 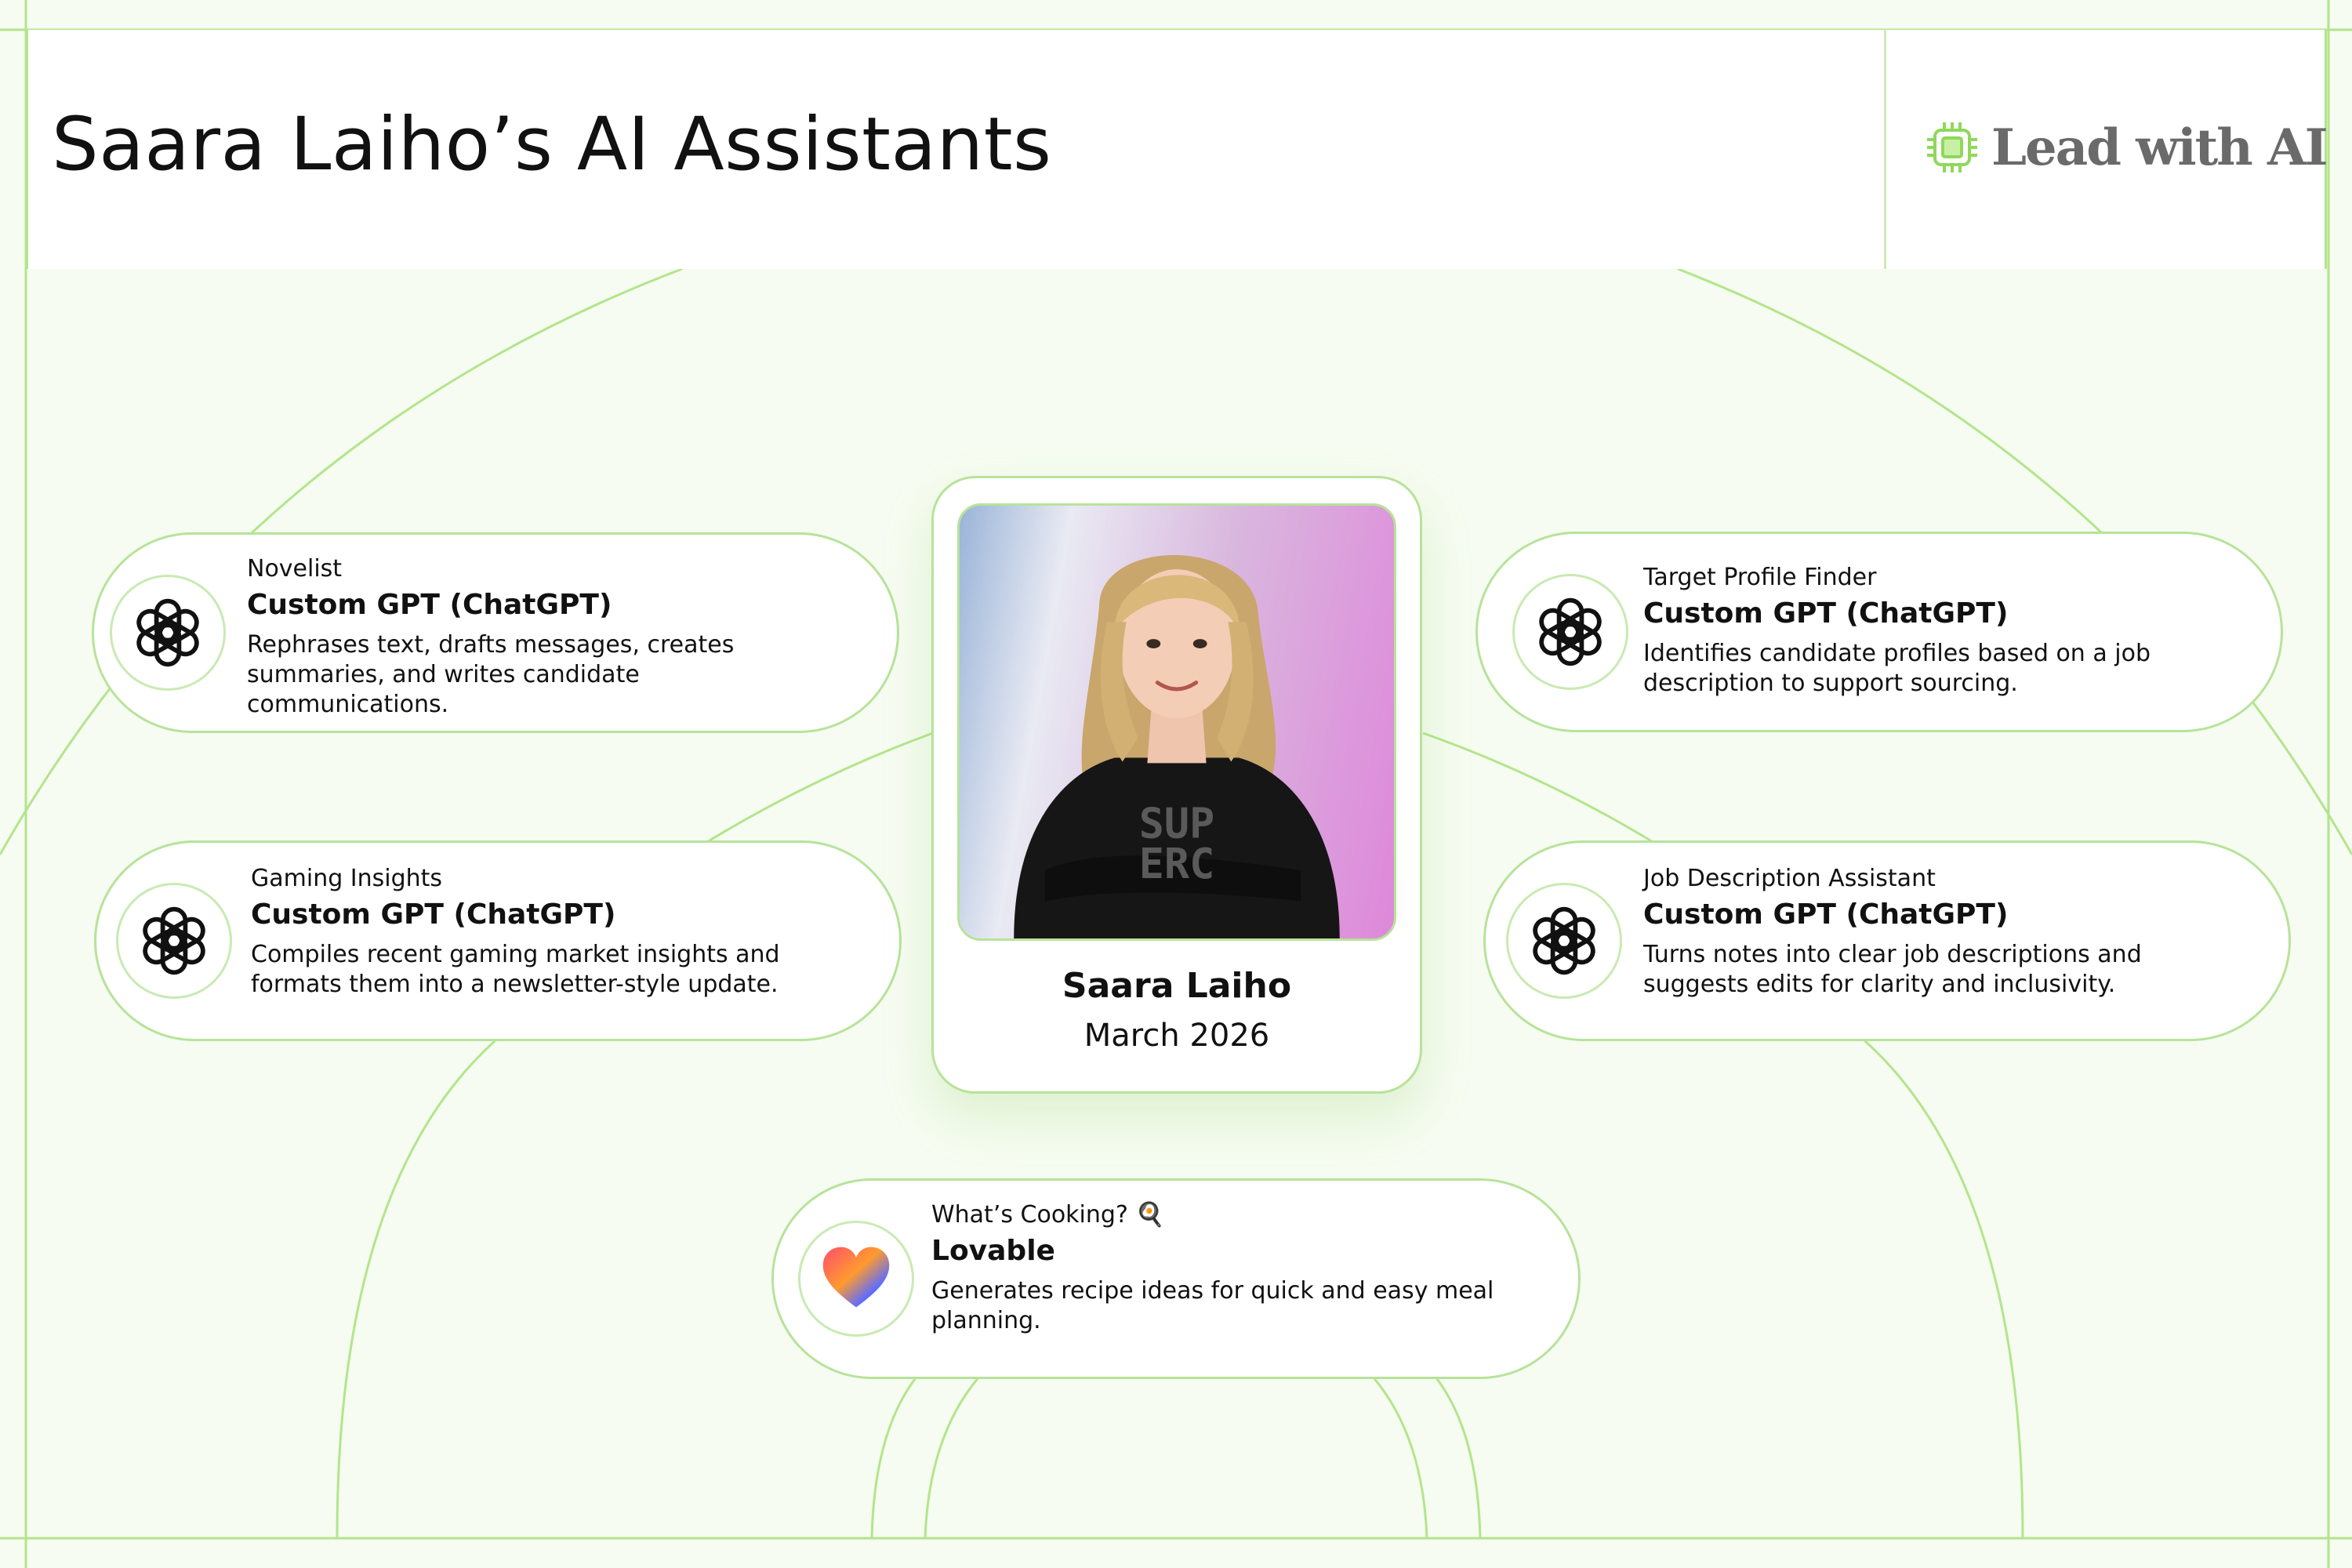 What do you see at coordinates (1176, 1036) in the screenshot?
I see `profile-date: March 2026` at bounding box center [1176, 1036].